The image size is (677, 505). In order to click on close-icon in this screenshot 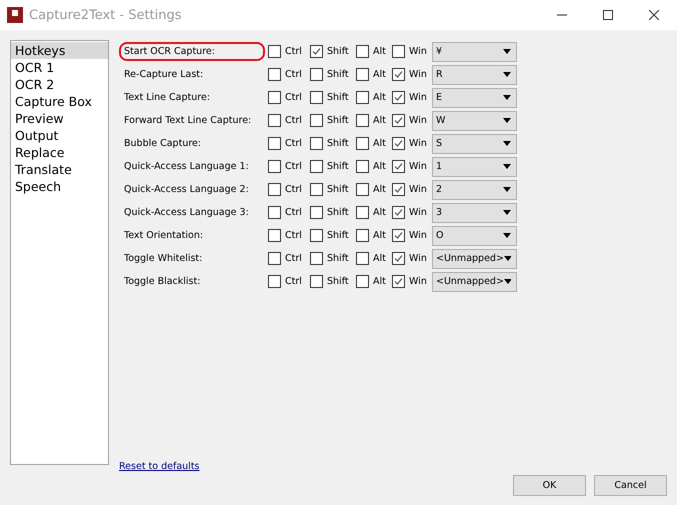, I will do `click(654, 15)`.